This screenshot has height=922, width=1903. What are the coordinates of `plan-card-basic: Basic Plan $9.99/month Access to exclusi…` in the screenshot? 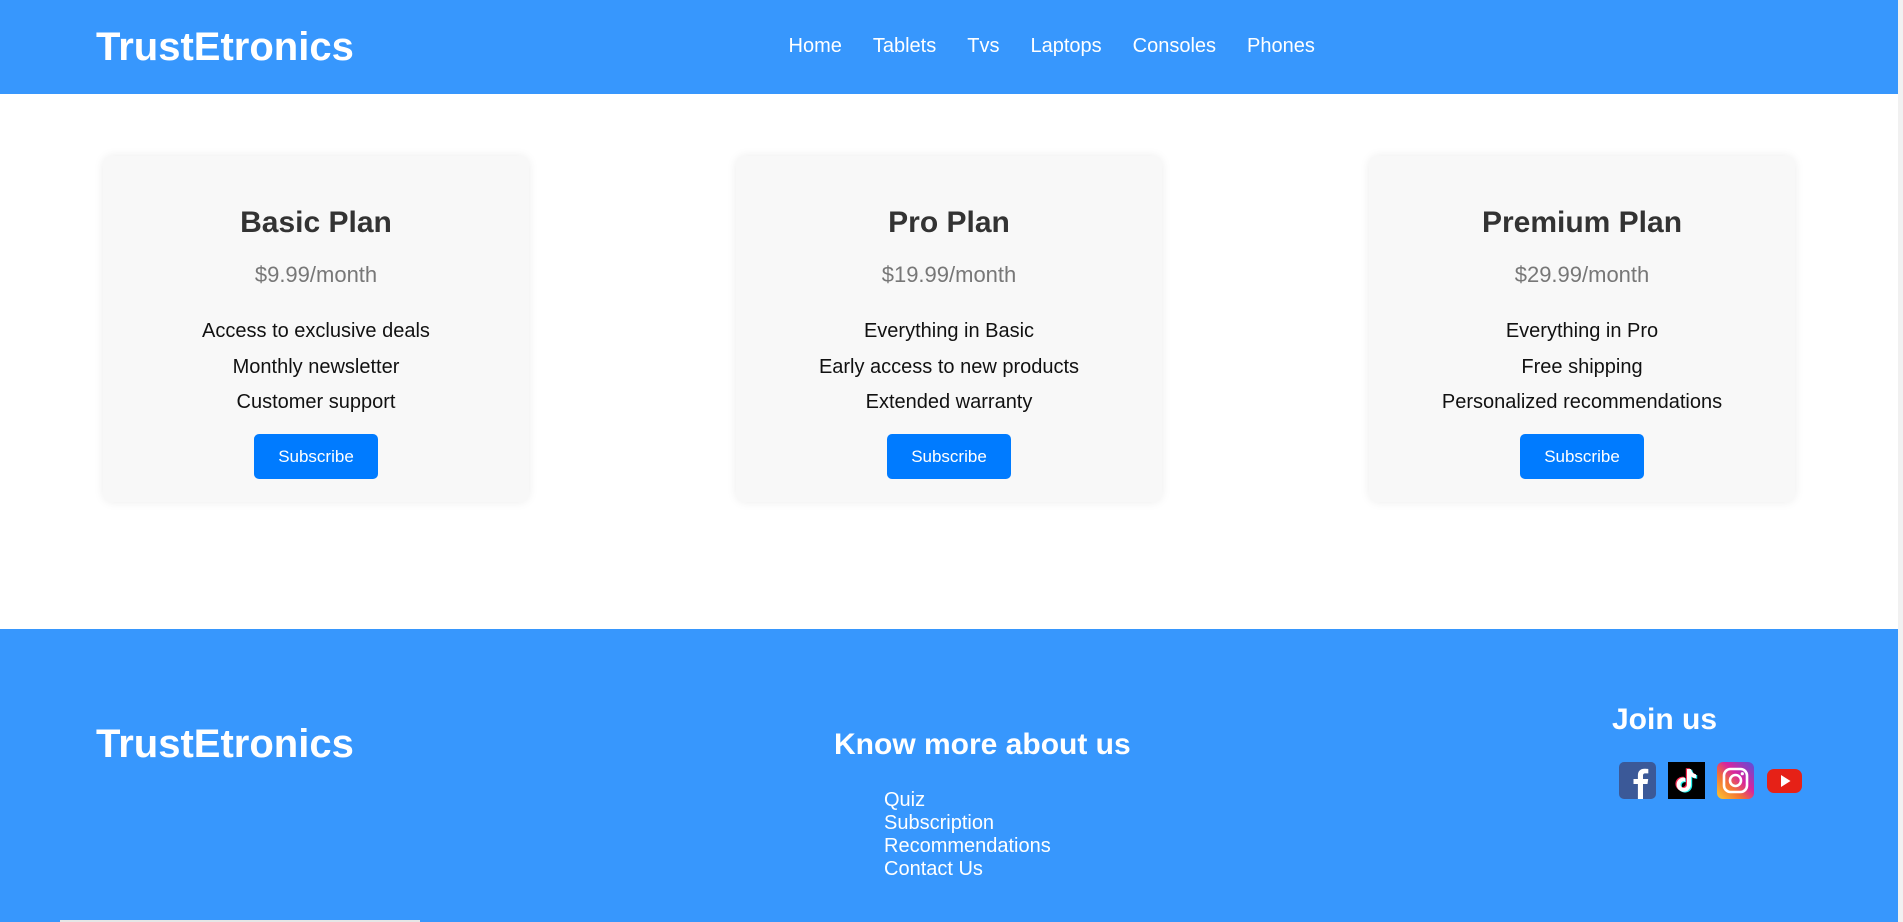 It's located at (316, 329).